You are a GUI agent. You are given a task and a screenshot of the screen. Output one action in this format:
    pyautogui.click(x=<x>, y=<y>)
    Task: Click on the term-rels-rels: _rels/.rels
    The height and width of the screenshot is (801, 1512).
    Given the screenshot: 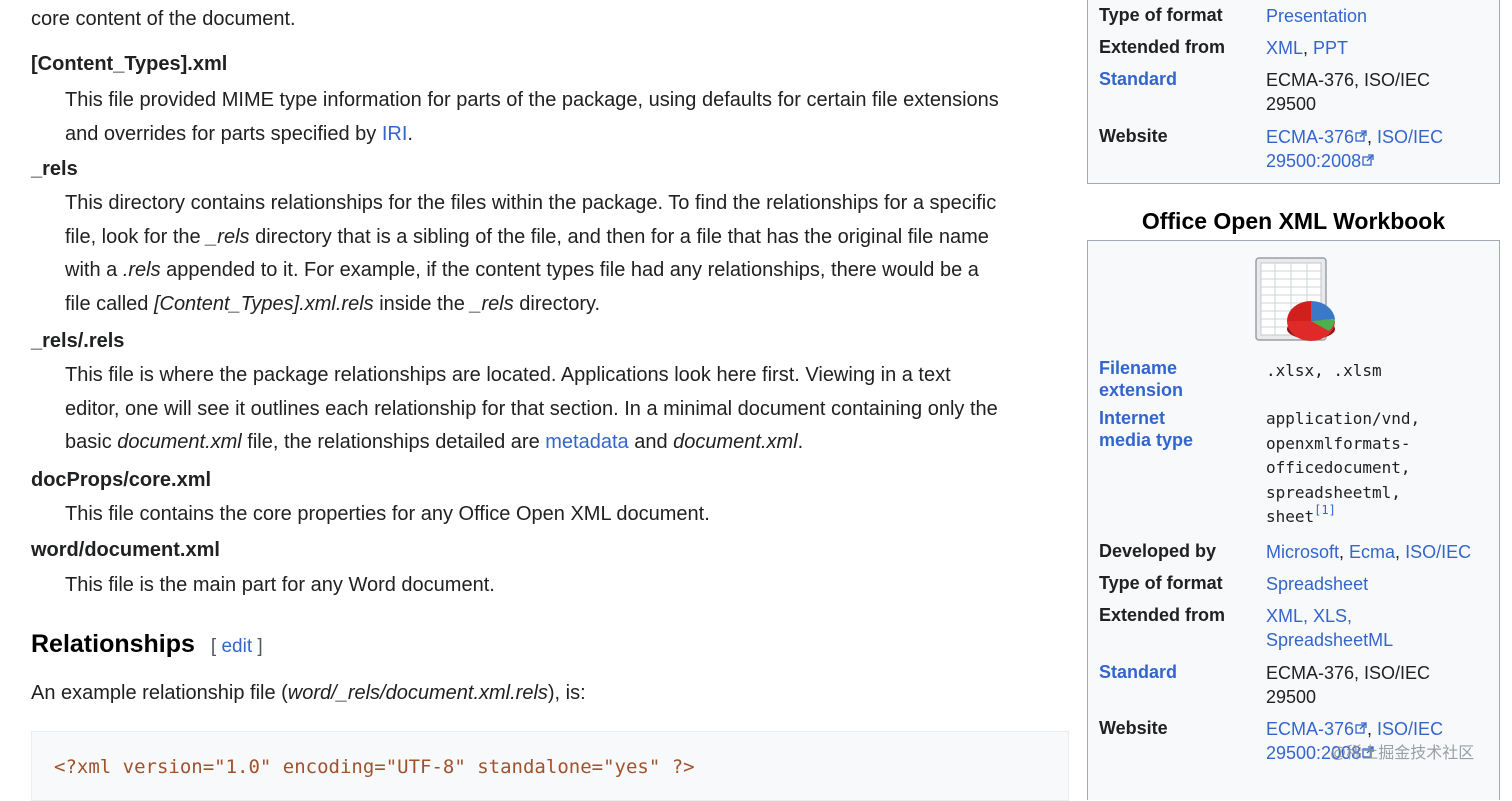 What is the action you would take?
    pyautogui.click(x=78, y=341)
    